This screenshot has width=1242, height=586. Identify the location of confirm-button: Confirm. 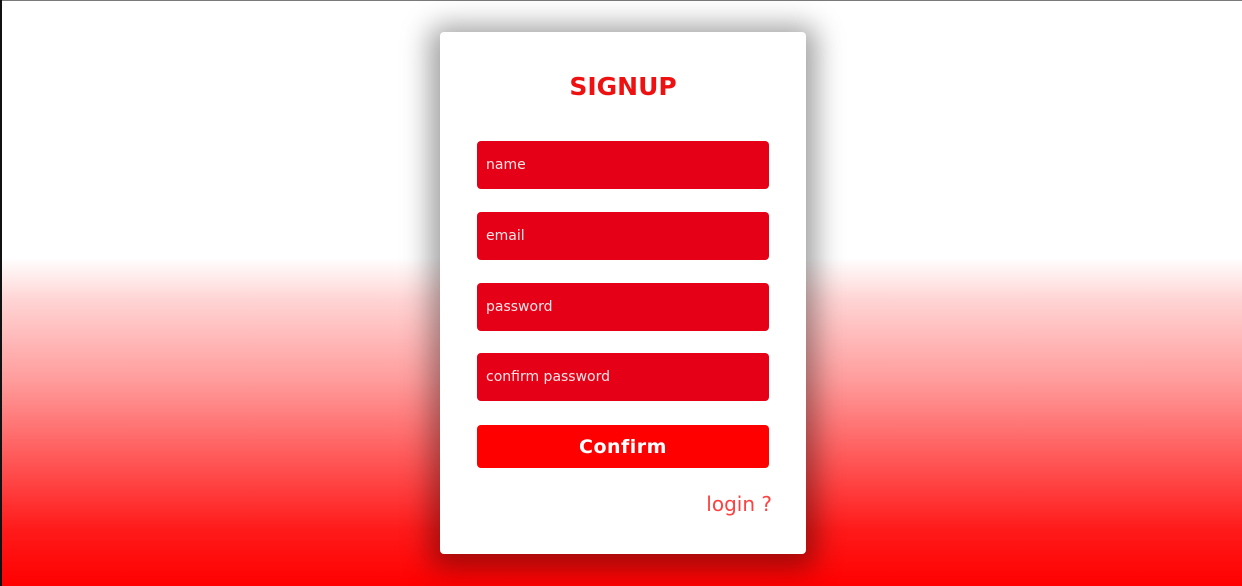
(623, 446).